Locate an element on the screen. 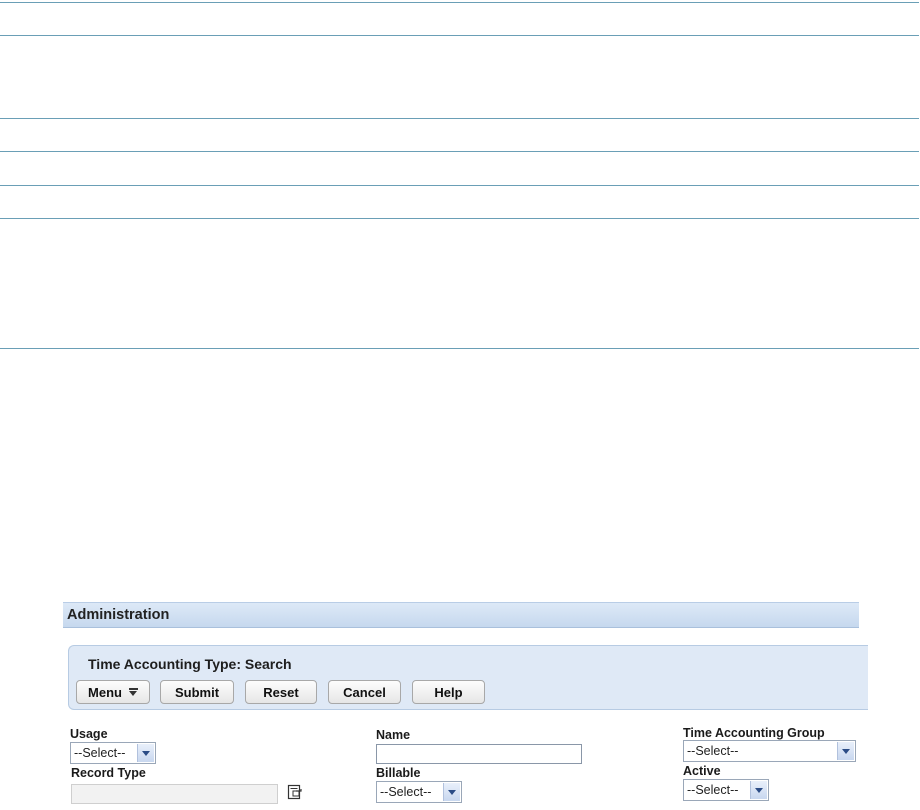 This screenshot has height=810, width=920. record-type-label: Record Type is located at coordinates (108, 773).